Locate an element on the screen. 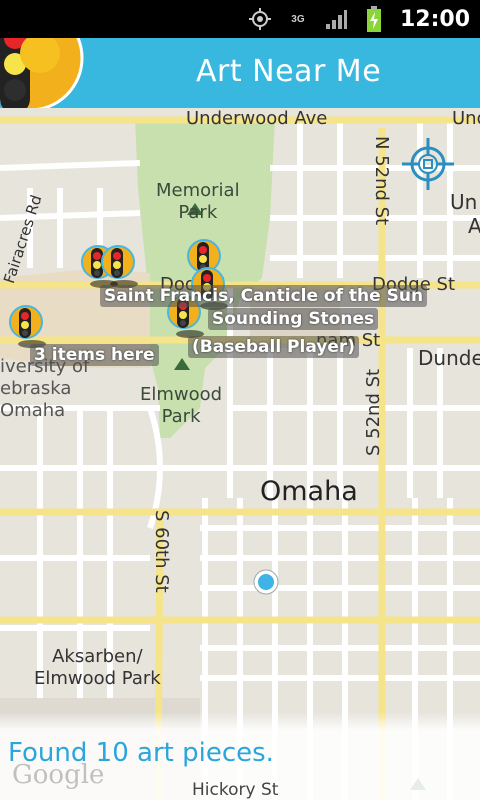  street-label-s52nd: S 52nd St is located at coordinates (373, 412).